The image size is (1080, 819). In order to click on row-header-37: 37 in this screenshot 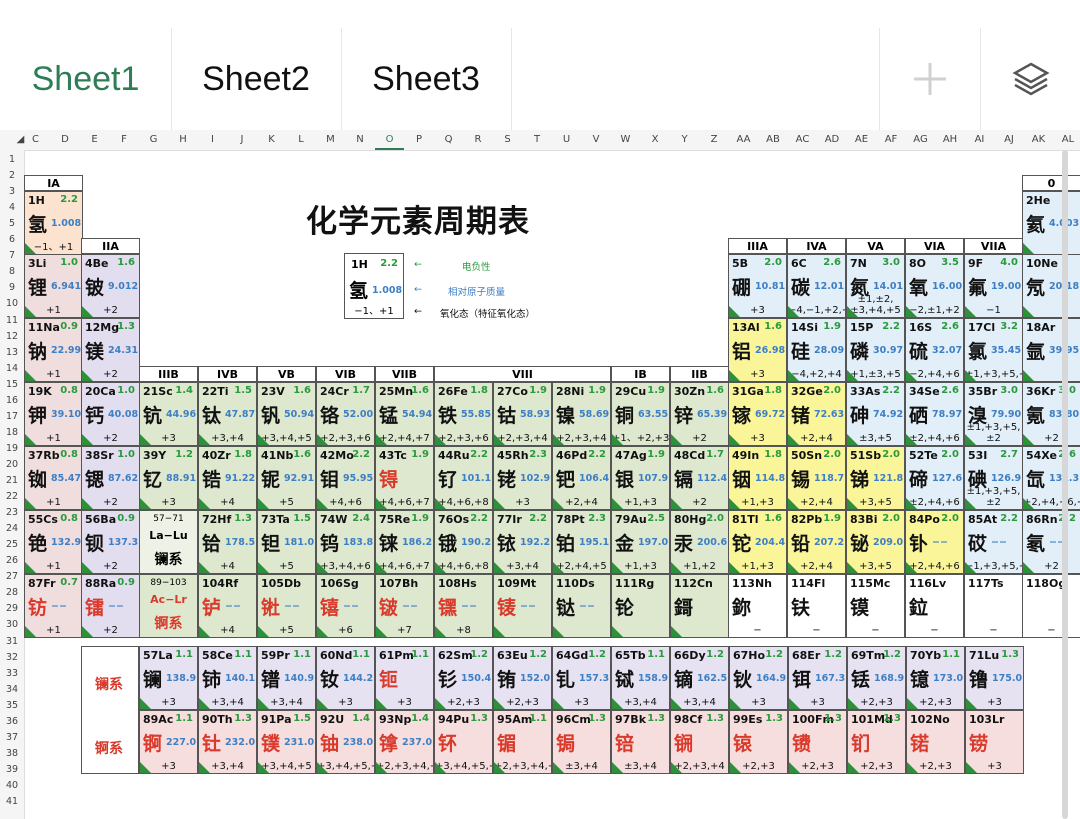, I will do `click(12, 737)`.